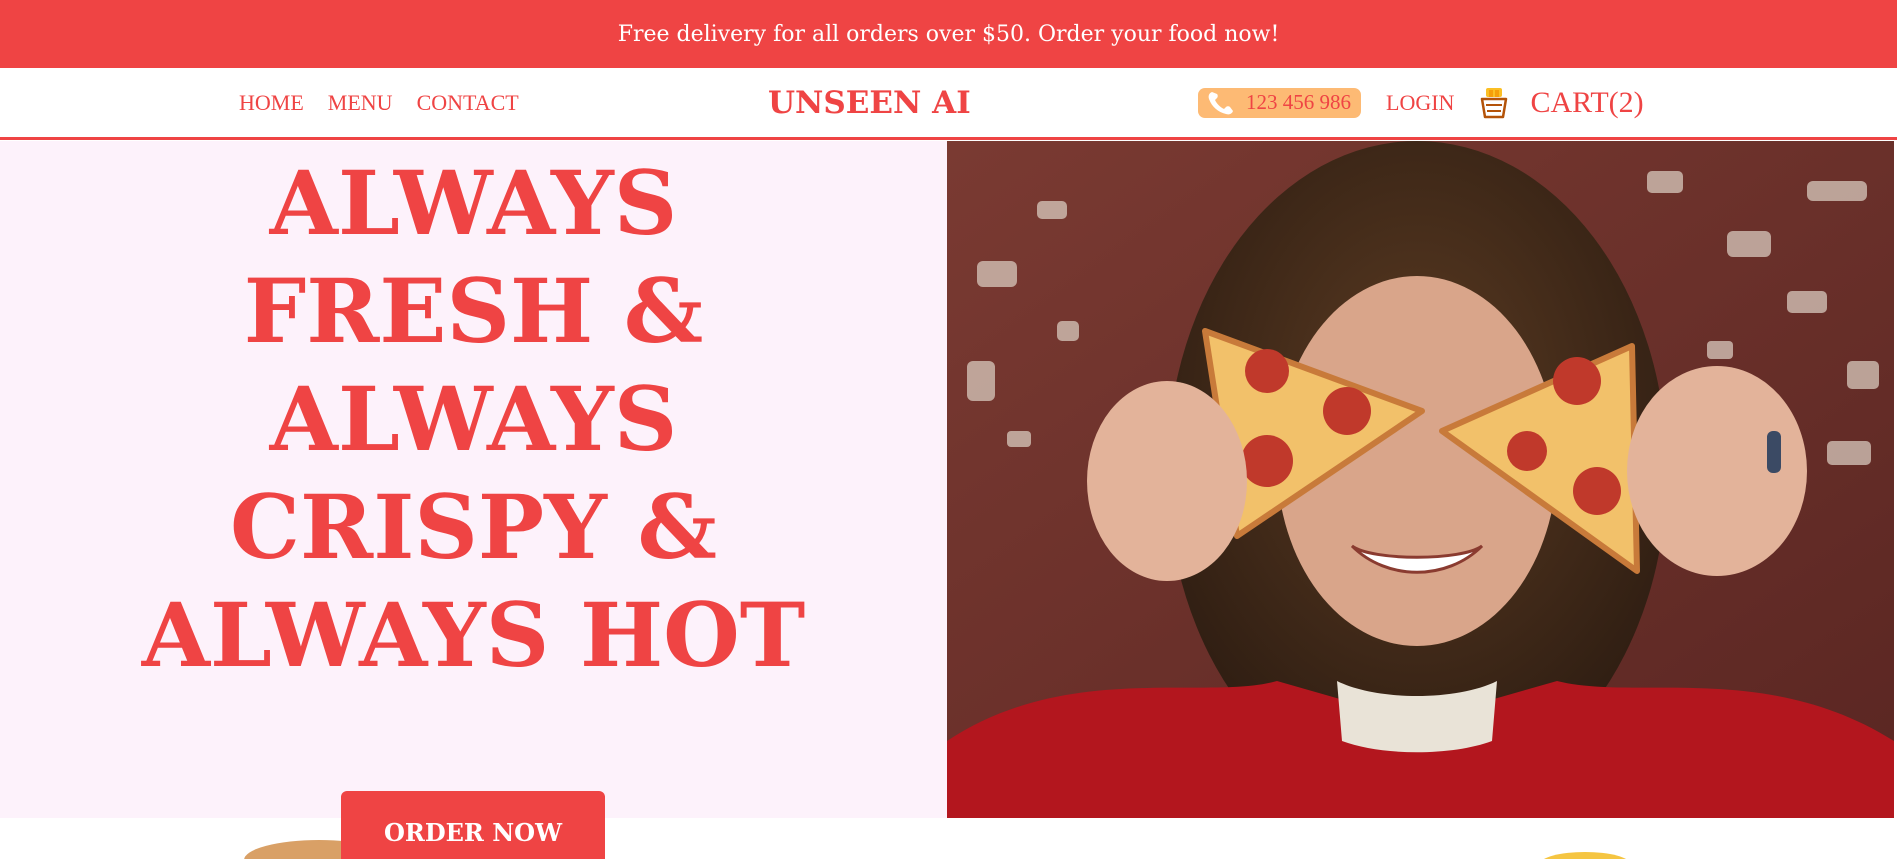 The height and width of the screenshot is (859, 1897). Describe the element at coordinates (1586, 103) in the screenshot. I see `cart-link: CART(2)` at that location.